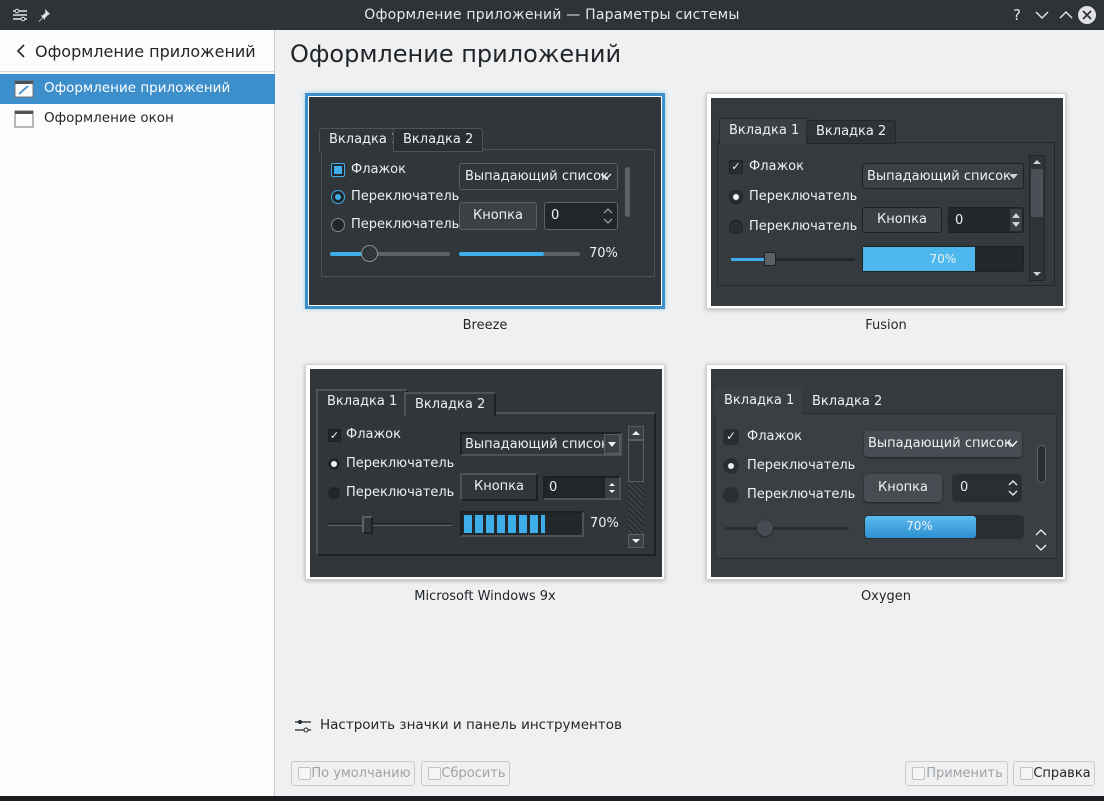 The width and height of the screenshot is (1104, 801). What do you see at coordinates (137, 89) in the screenshot?
I see `sidebar-item-application-style: Оформление приложений` at bounding box center [137, 89].